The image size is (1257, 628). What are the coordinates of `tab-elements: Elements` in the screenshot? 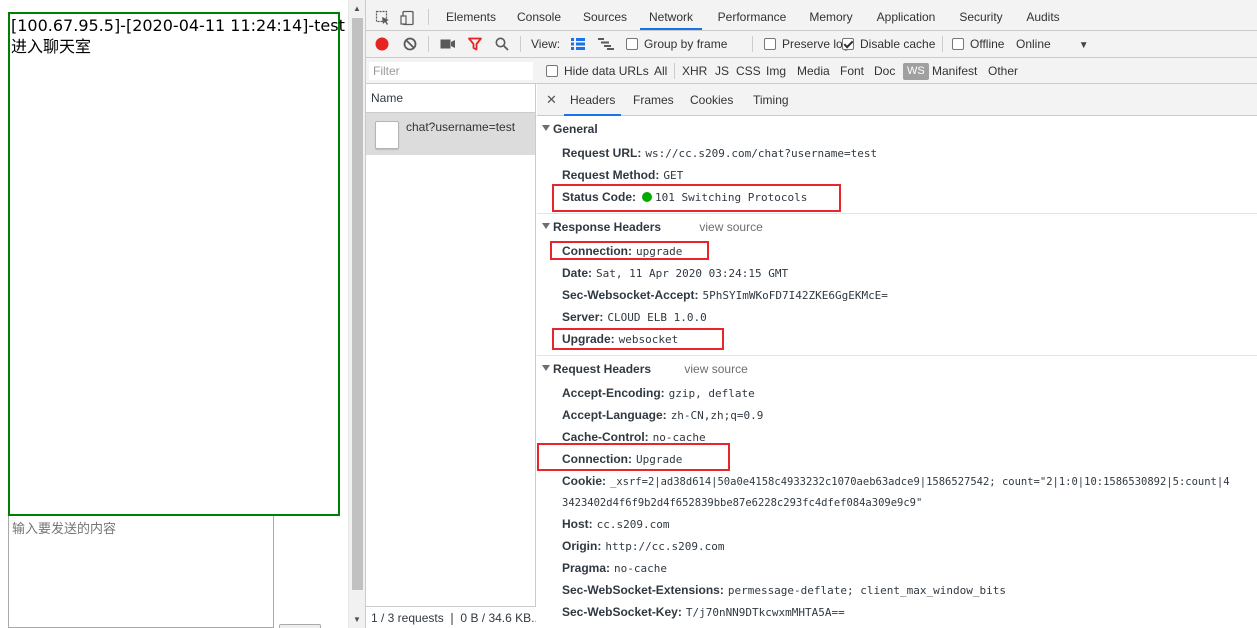 It's located at (471, 17).